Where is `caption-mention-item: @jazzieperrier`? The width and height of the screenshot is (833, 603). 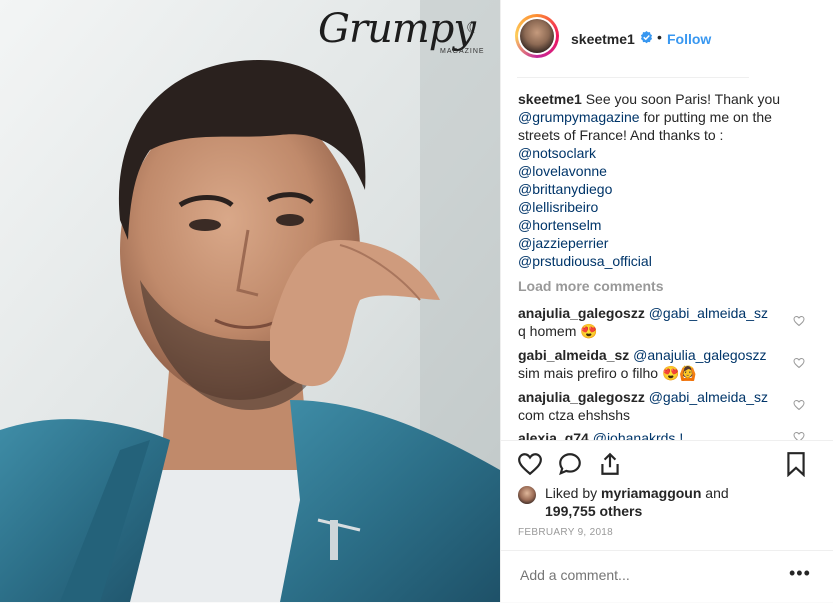
caption-mention-item: @jazzieperrier is located at coordinates (660, 243).